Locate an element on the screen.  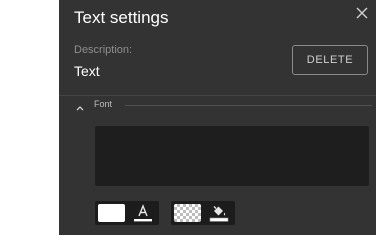
text-color-swatch is located at coordinates (111, 213).